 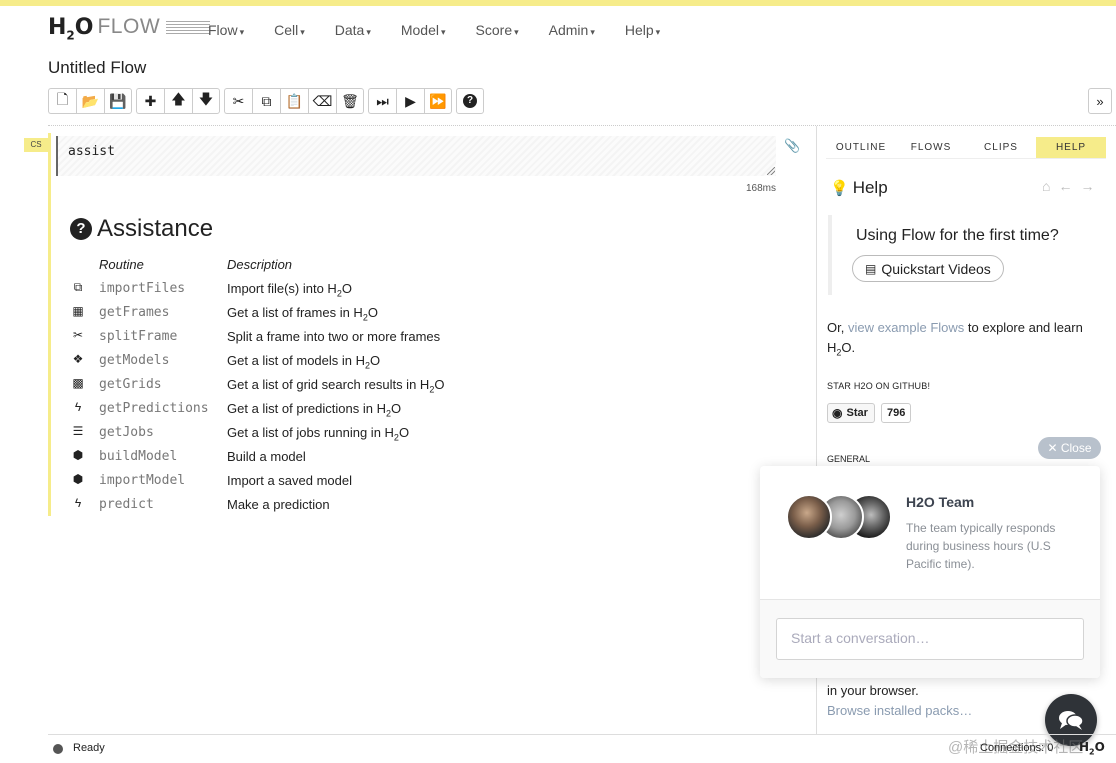 I want to click on menu-flow: Flow ▾, so click(x=226, y=30).